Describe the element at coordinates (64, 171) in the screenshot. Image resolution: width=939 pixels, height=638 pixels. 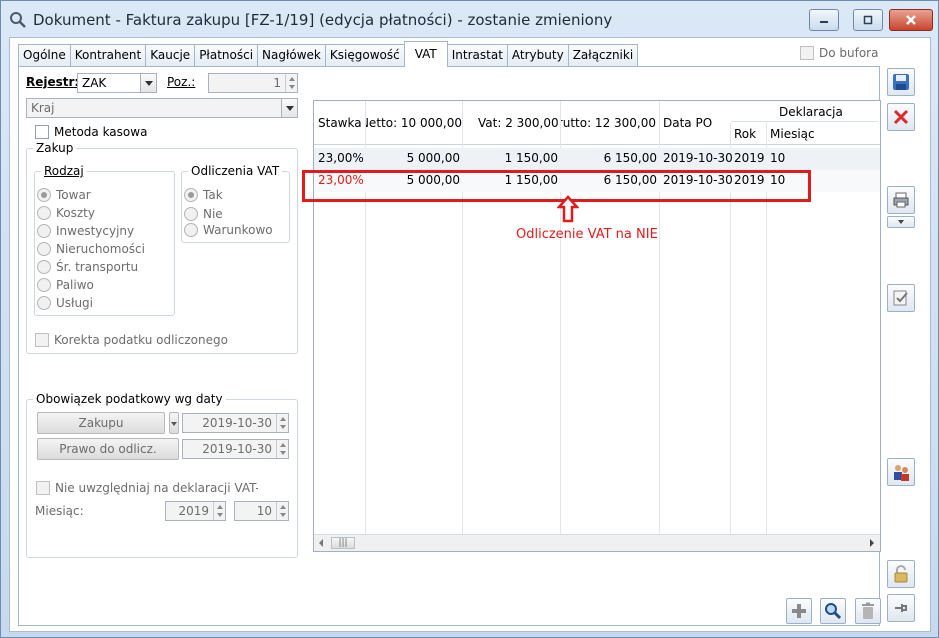
I see `rodzaj-title: Rodzaj` at that location.